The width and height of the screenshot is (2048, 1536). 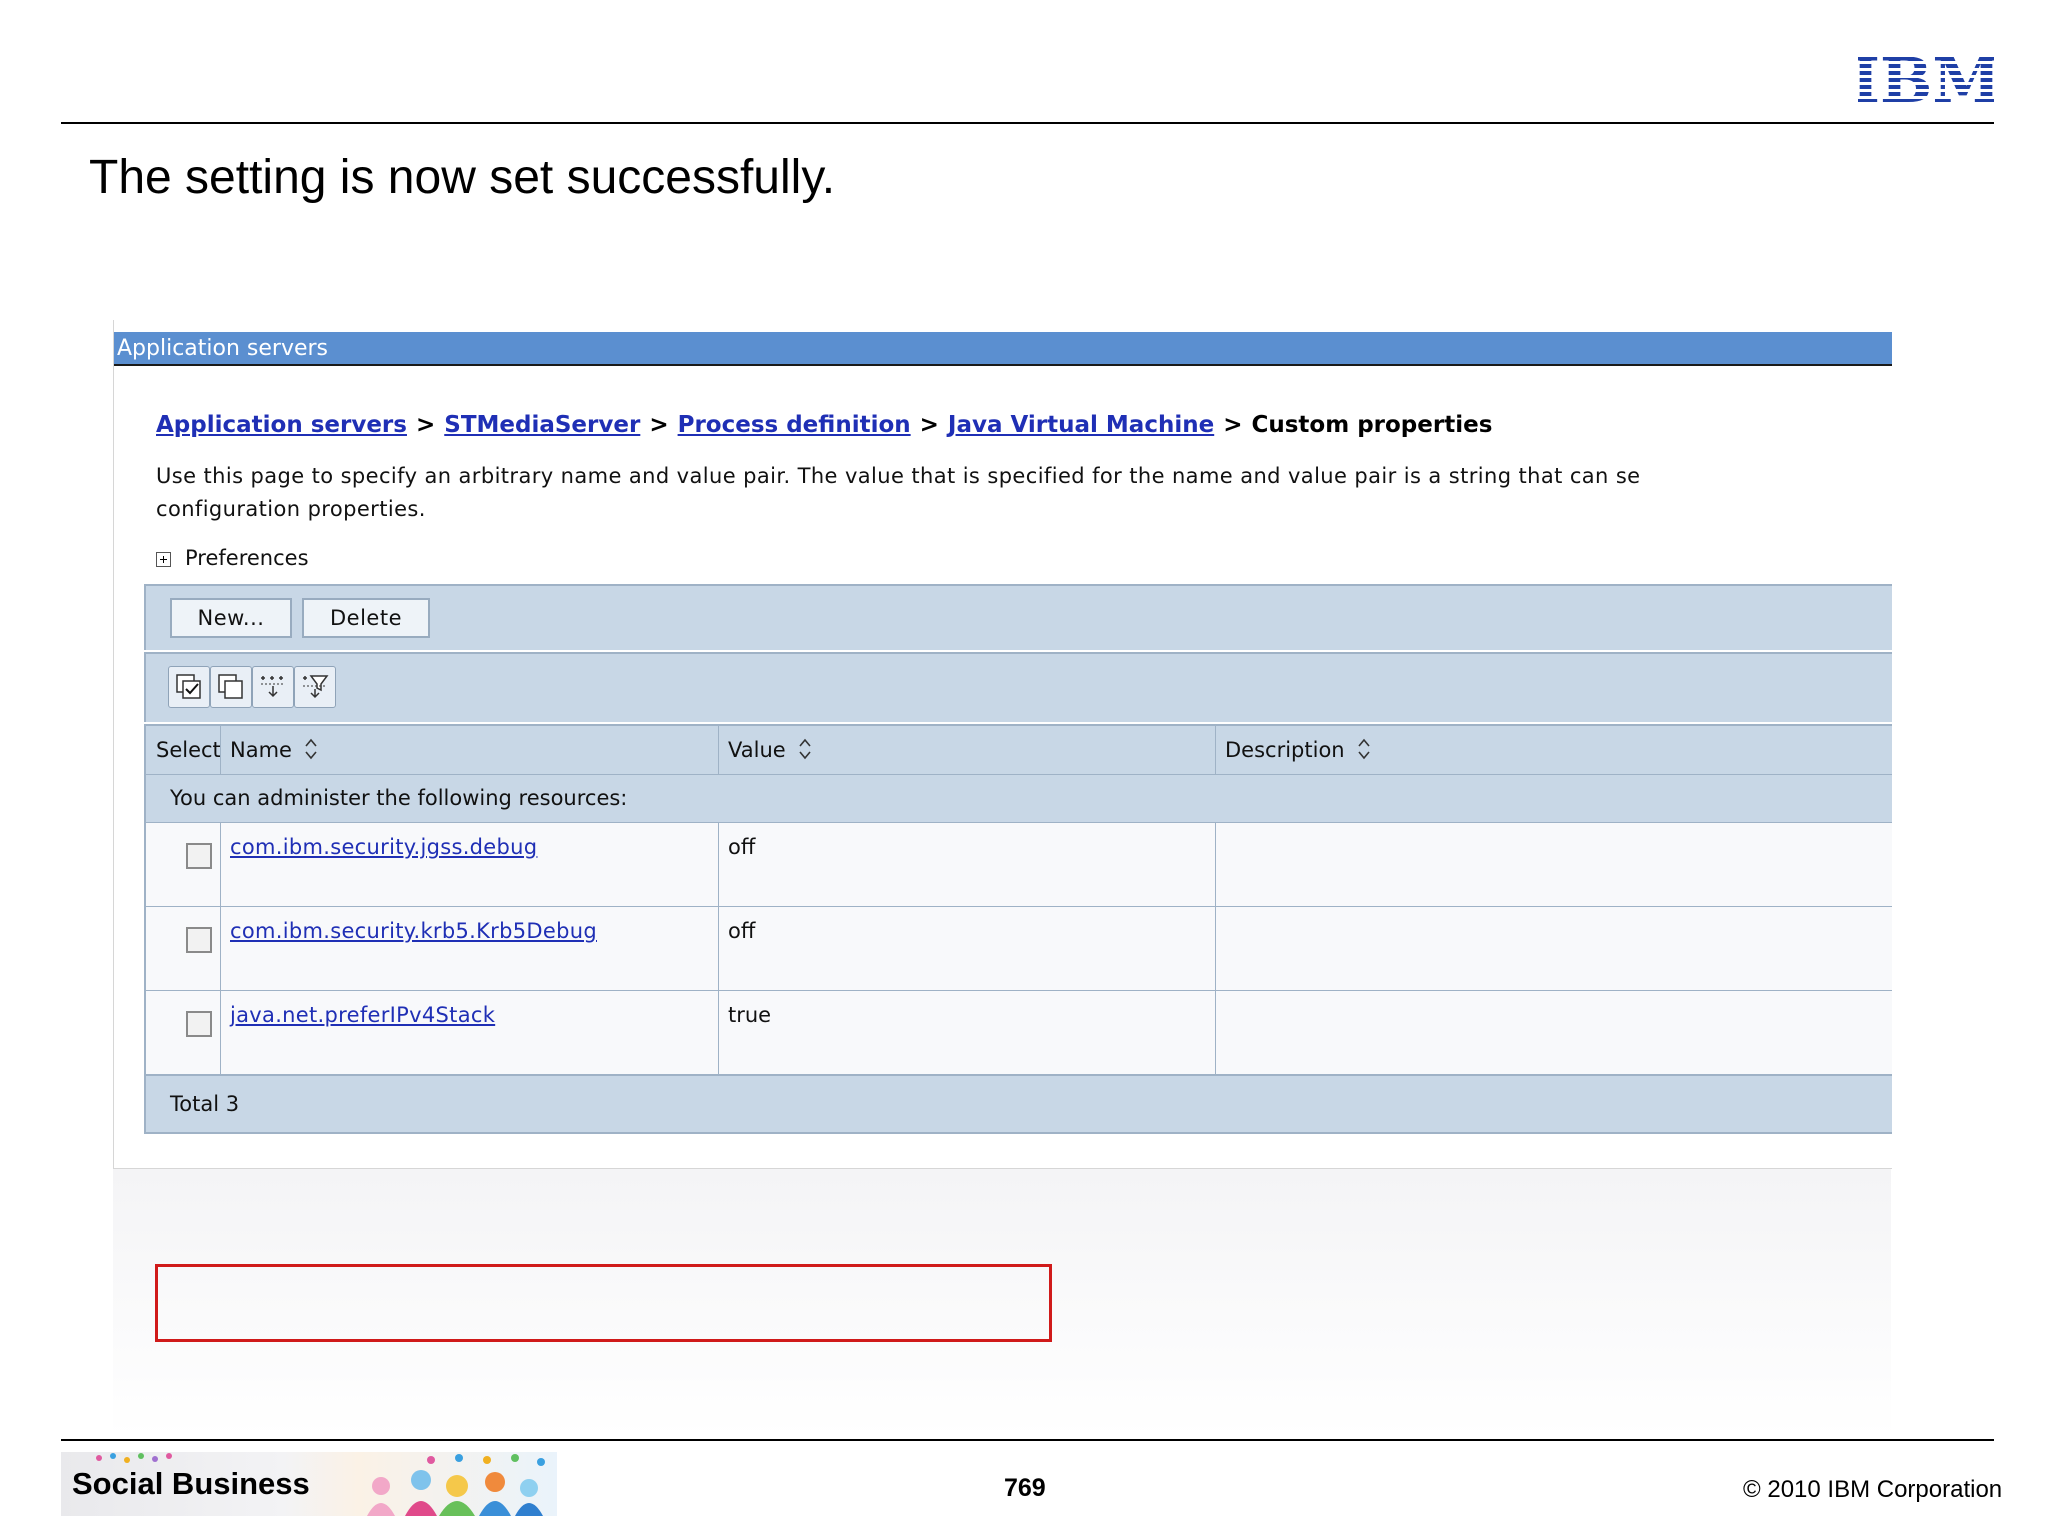 I want to click on column-header-value: Value, so click(x=770, y=750).